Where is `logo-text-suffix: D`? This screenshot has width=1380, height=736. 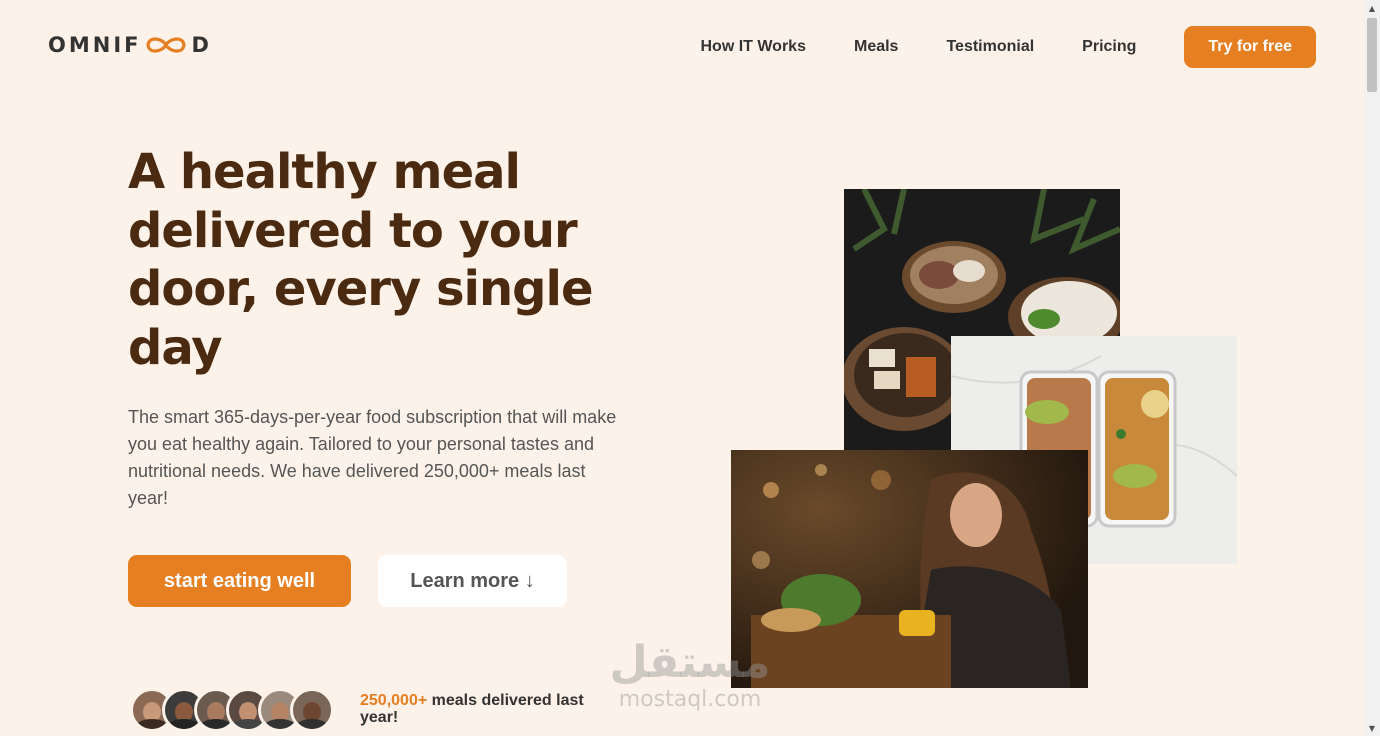
logo-text-suffix: D is located at coordinates (201, 45).